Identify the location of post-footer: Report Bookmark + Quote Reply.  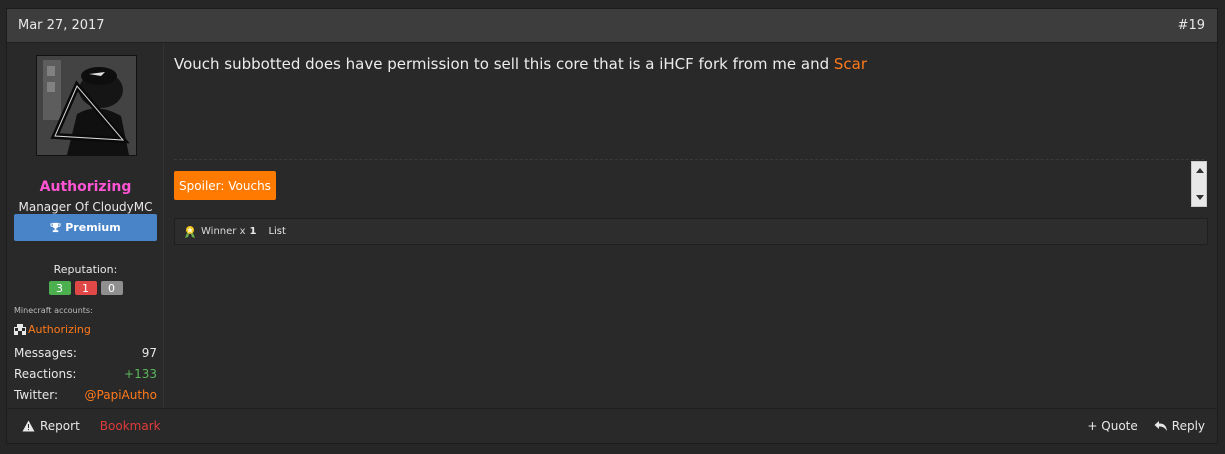
(612, 425).